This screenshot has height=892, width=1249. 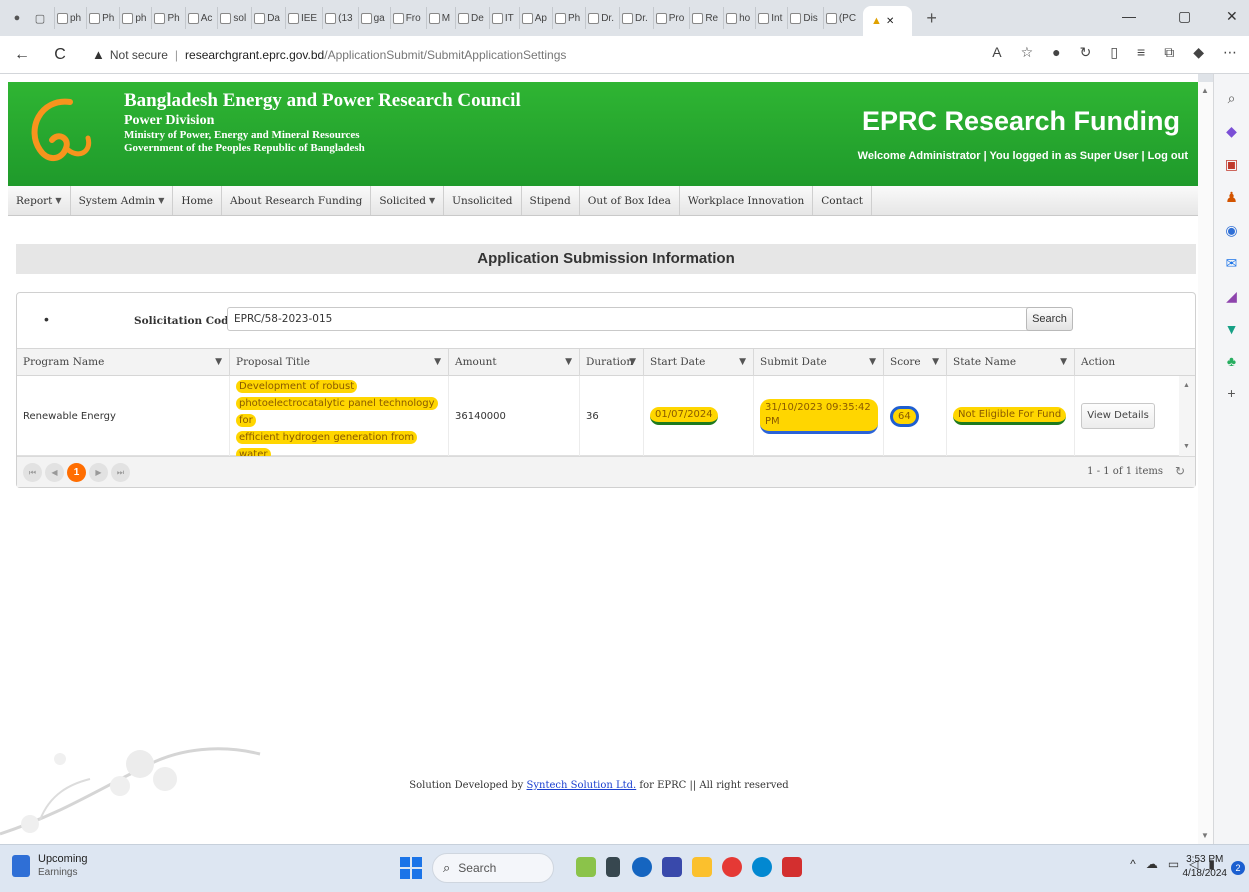 What do you see at coordinates (120, 472) in the screenshot?
I see `last-page-button: ⏭` at bounding box center [120, 472].